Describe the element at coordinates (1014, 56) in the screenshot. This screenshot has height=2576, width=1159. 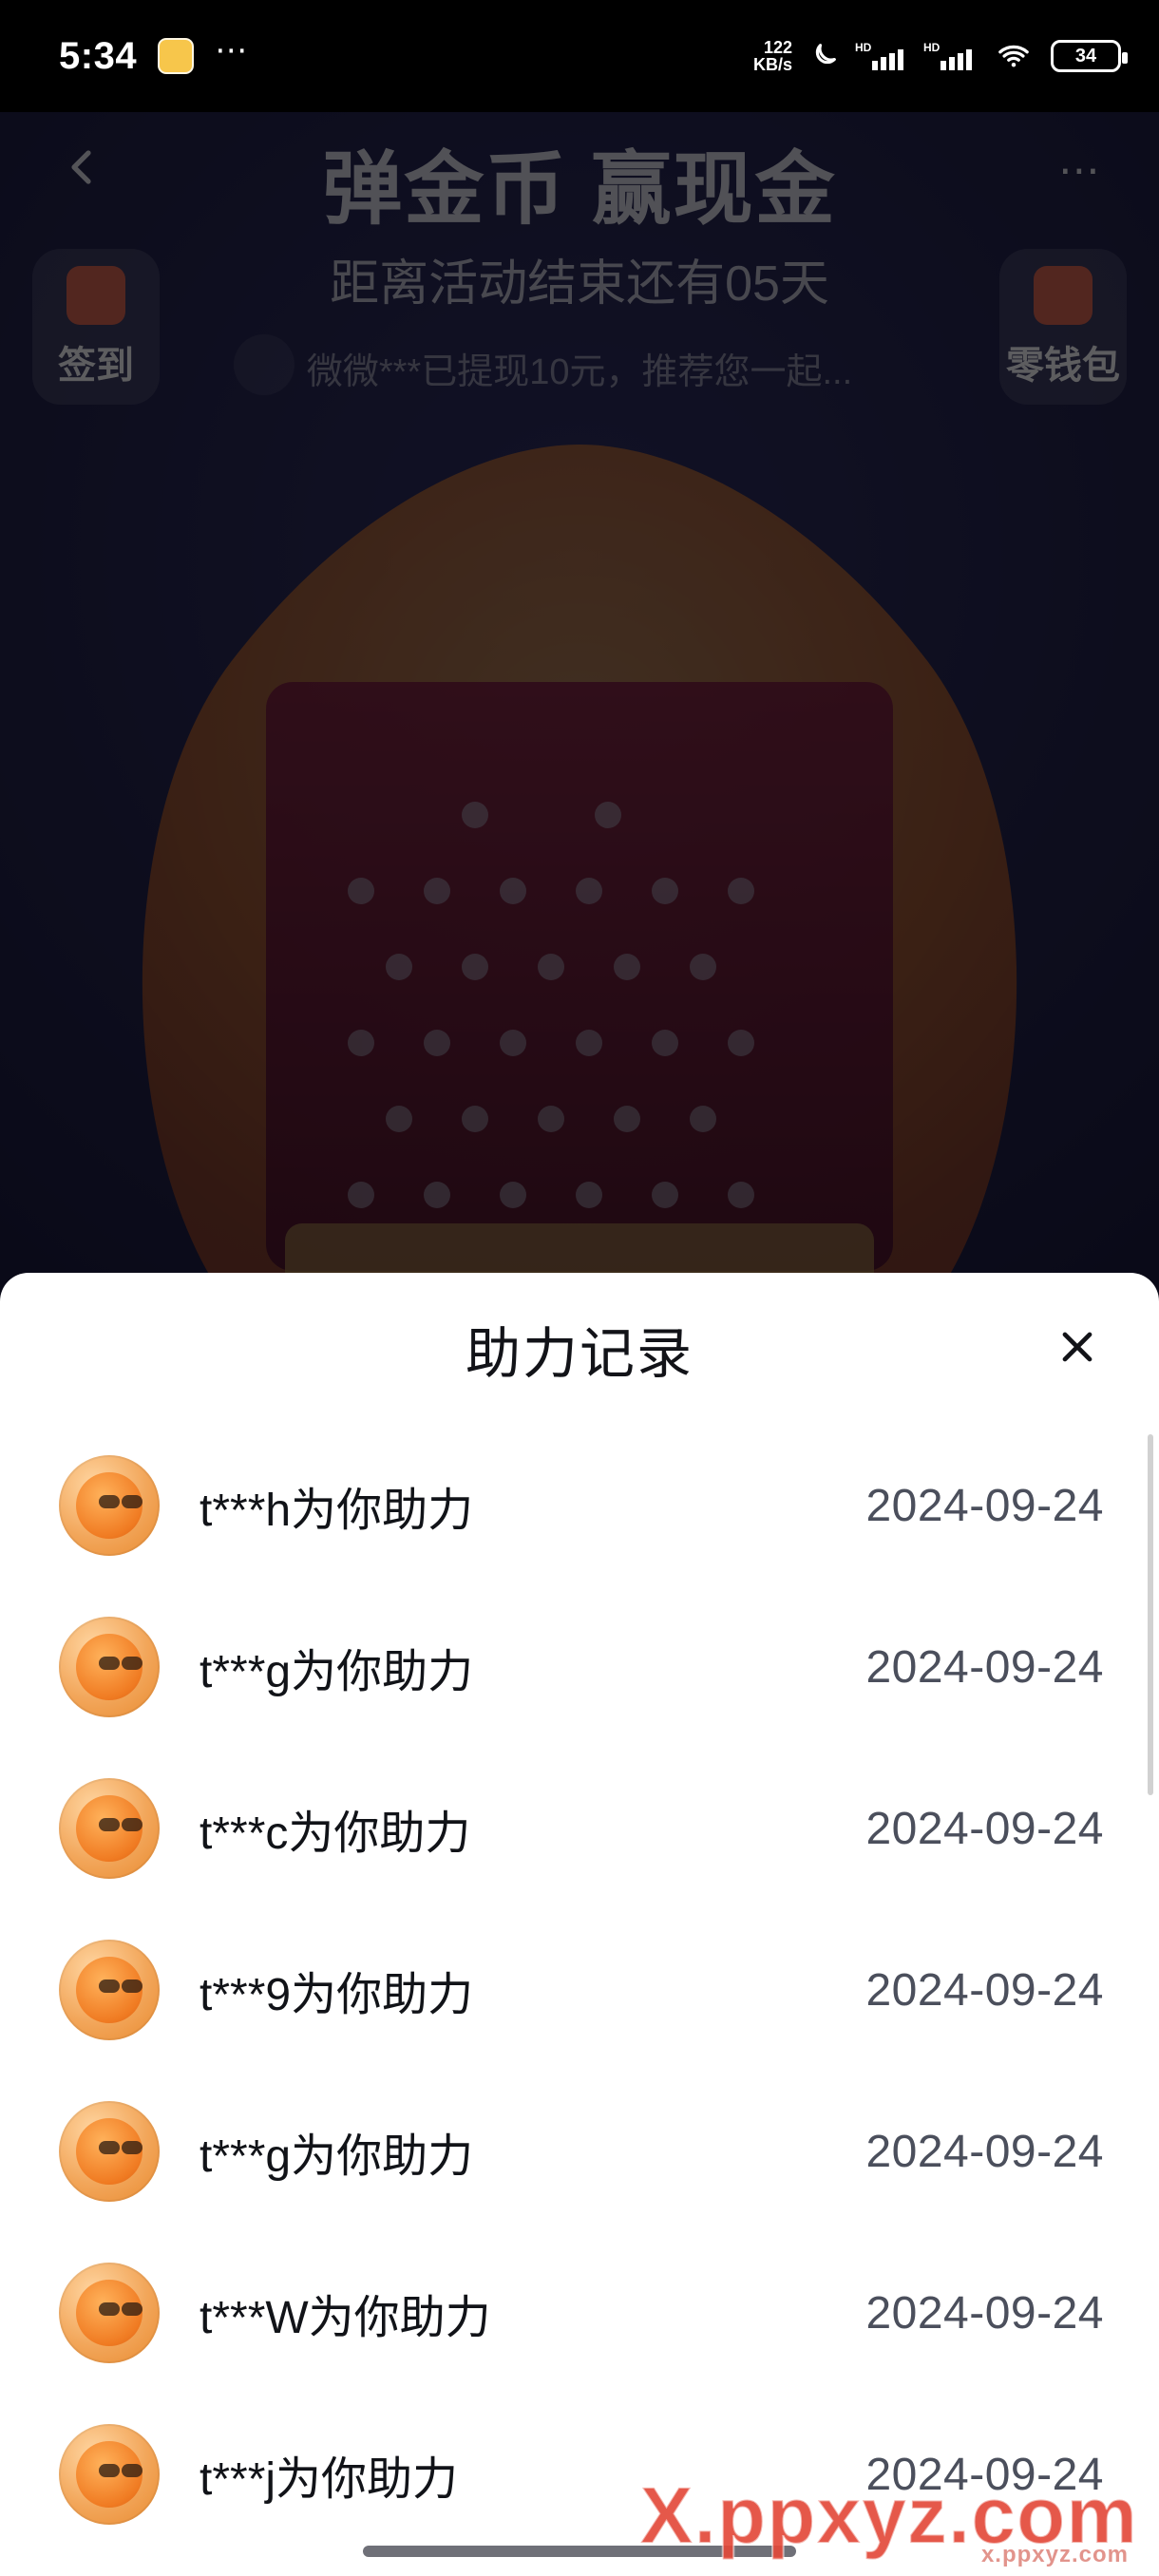
I see `wifi-icon` at that location.